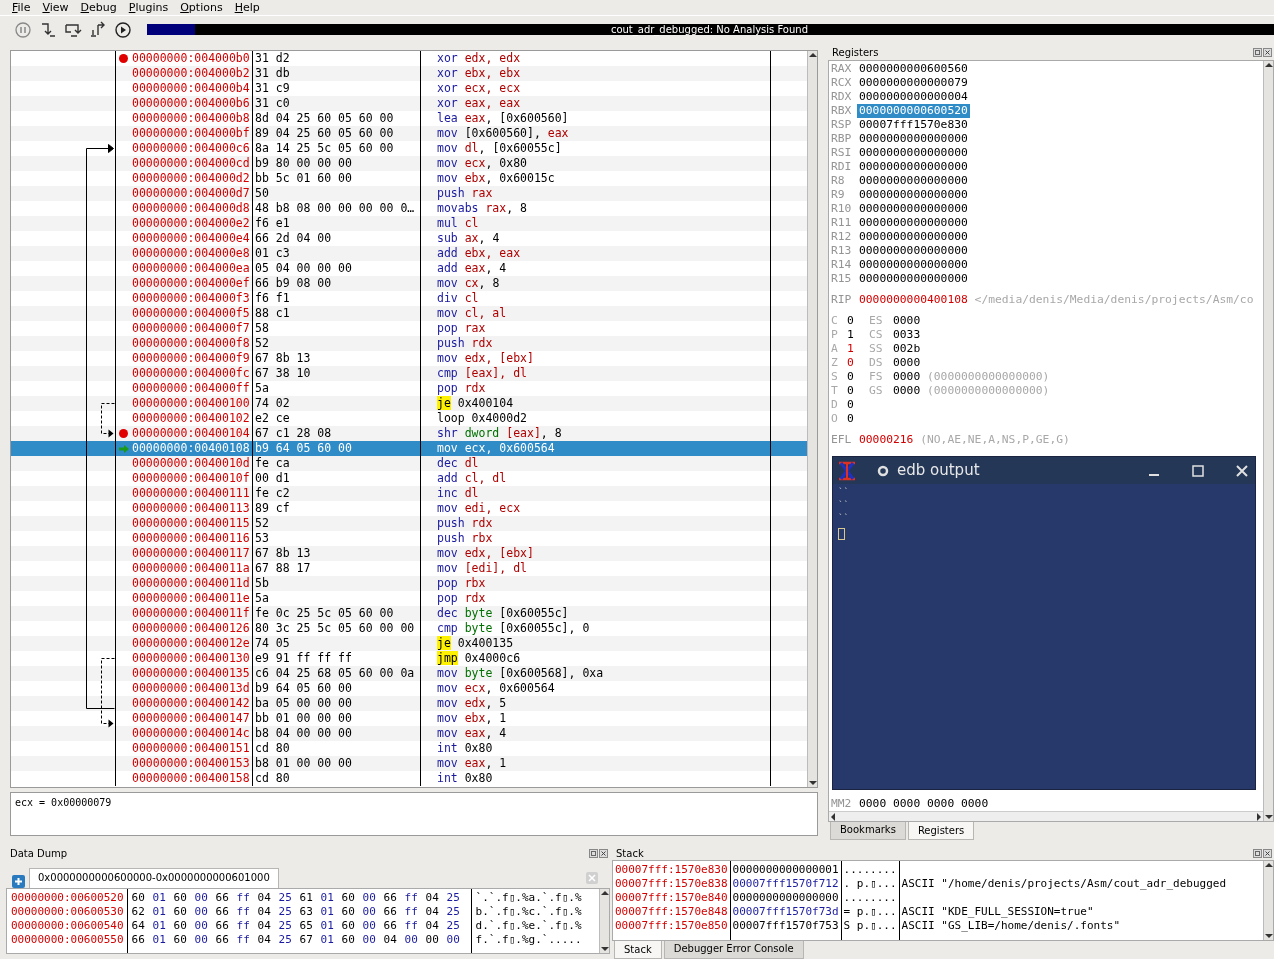  Describe the element at coordinates (409, 778) in the screenshot. I see `disassembly-row: 00000000:00400158 cd 80 int 0x80` at that location.